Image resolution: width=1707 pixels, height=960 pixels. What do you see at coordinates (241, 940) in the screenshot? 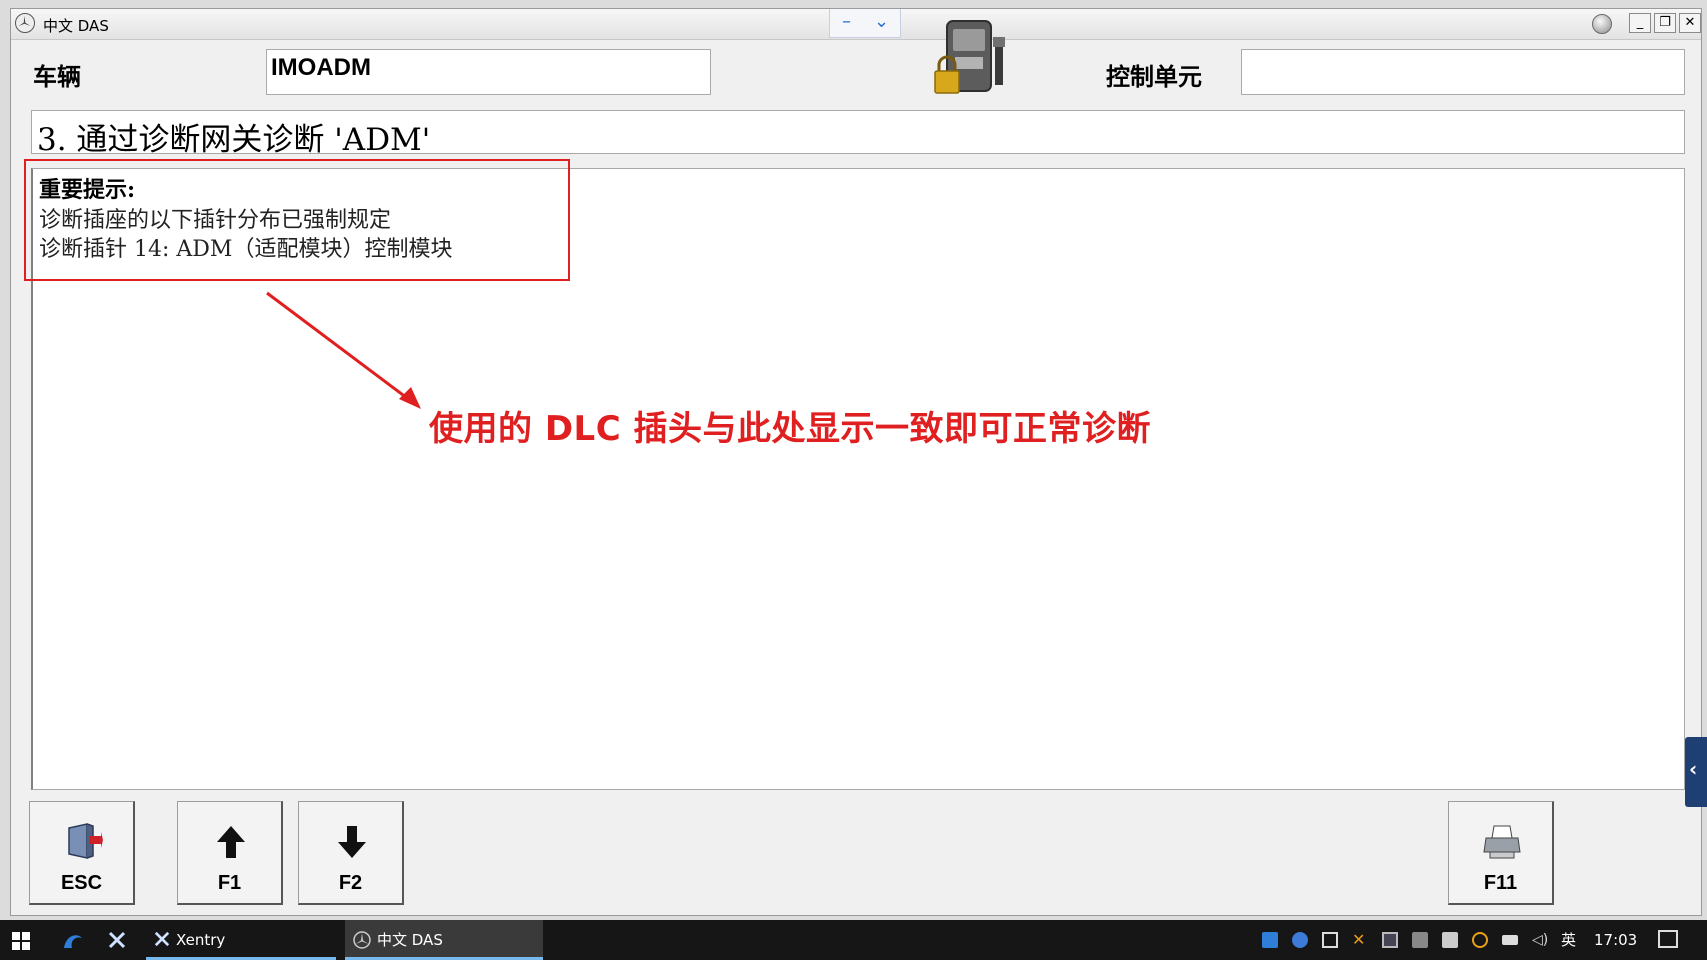
I see `taskbar-xentry: Xentry` at bounding box center [241, 940].